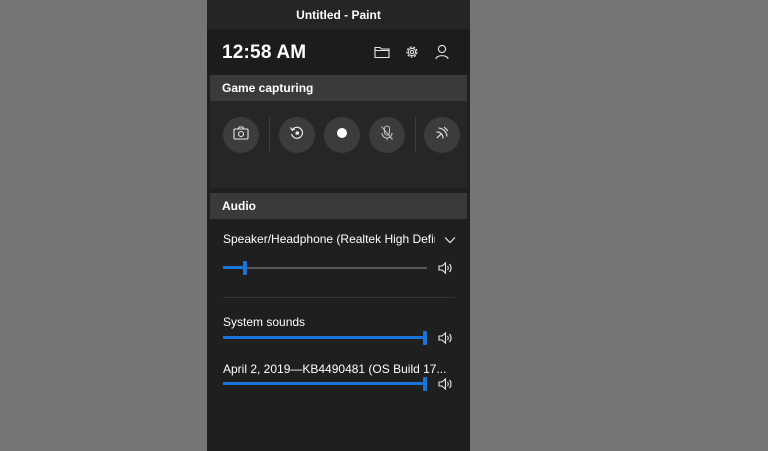  I want to click on record-last-icon, so click(297, 135).